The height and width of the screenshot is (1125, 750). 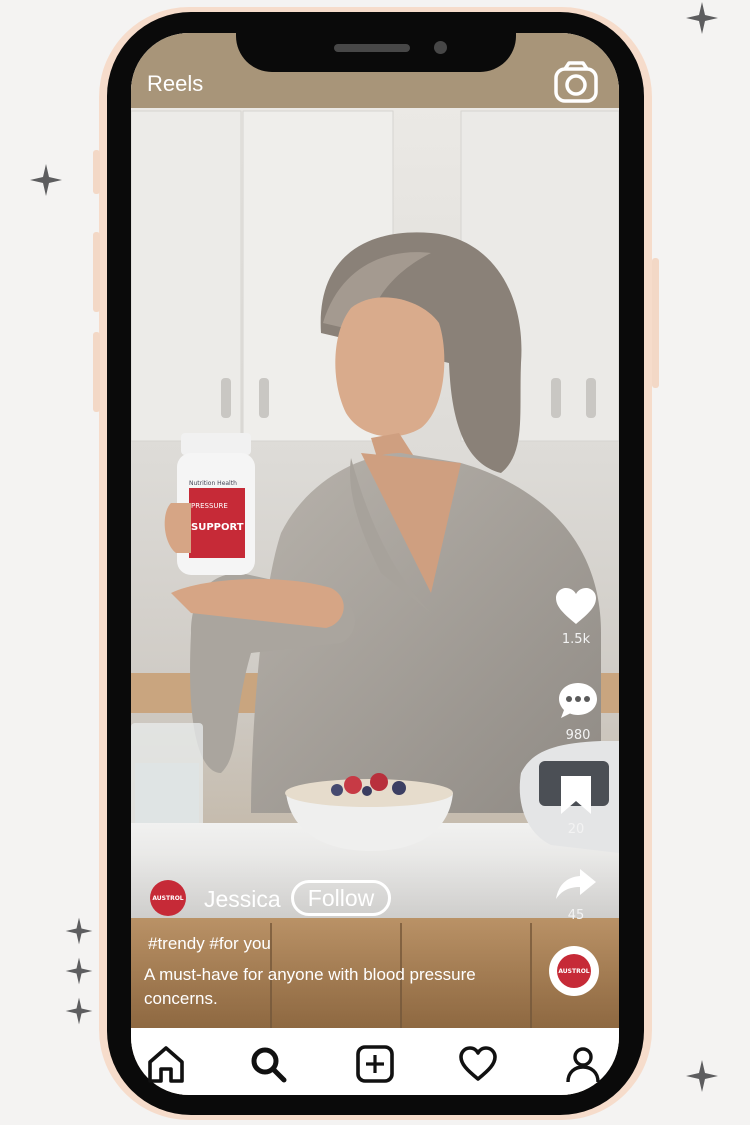 What do you see at coordinates (576, 915) in the screenshot?
I see `share-count: 45` at bounding box center [576, 915].